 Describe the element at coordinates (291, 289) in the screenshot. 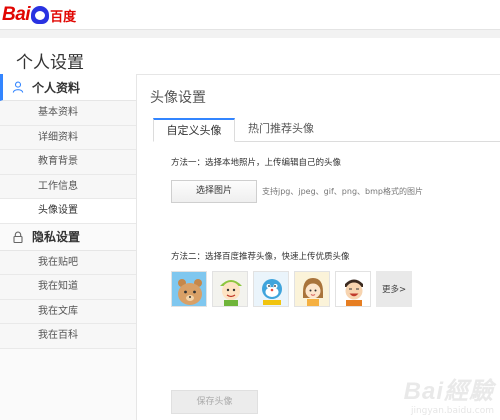

I see `recommended-avatars: 更多>` at that location.